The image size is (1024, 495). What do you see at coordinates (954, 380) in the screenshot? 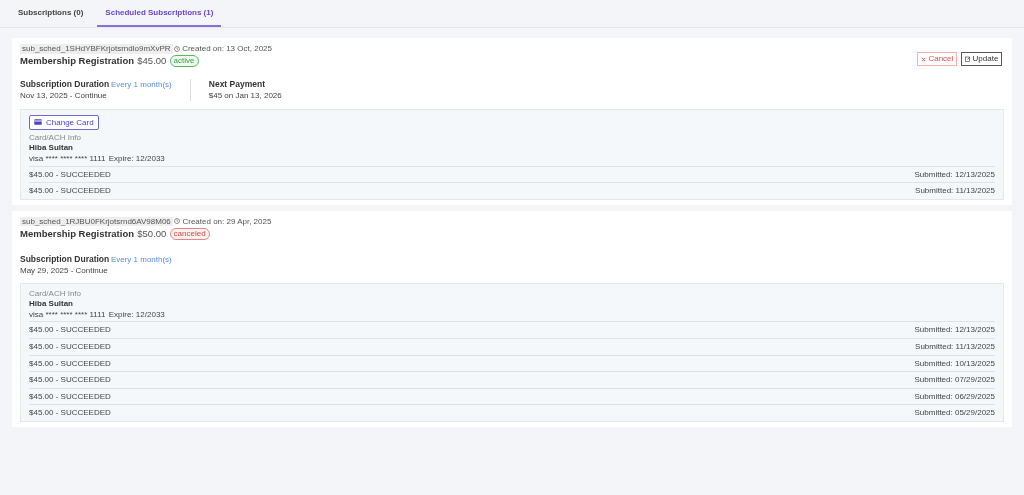
I see `submitted-date: Submitted: 07/29/2025` at bounding box center [954, 380].